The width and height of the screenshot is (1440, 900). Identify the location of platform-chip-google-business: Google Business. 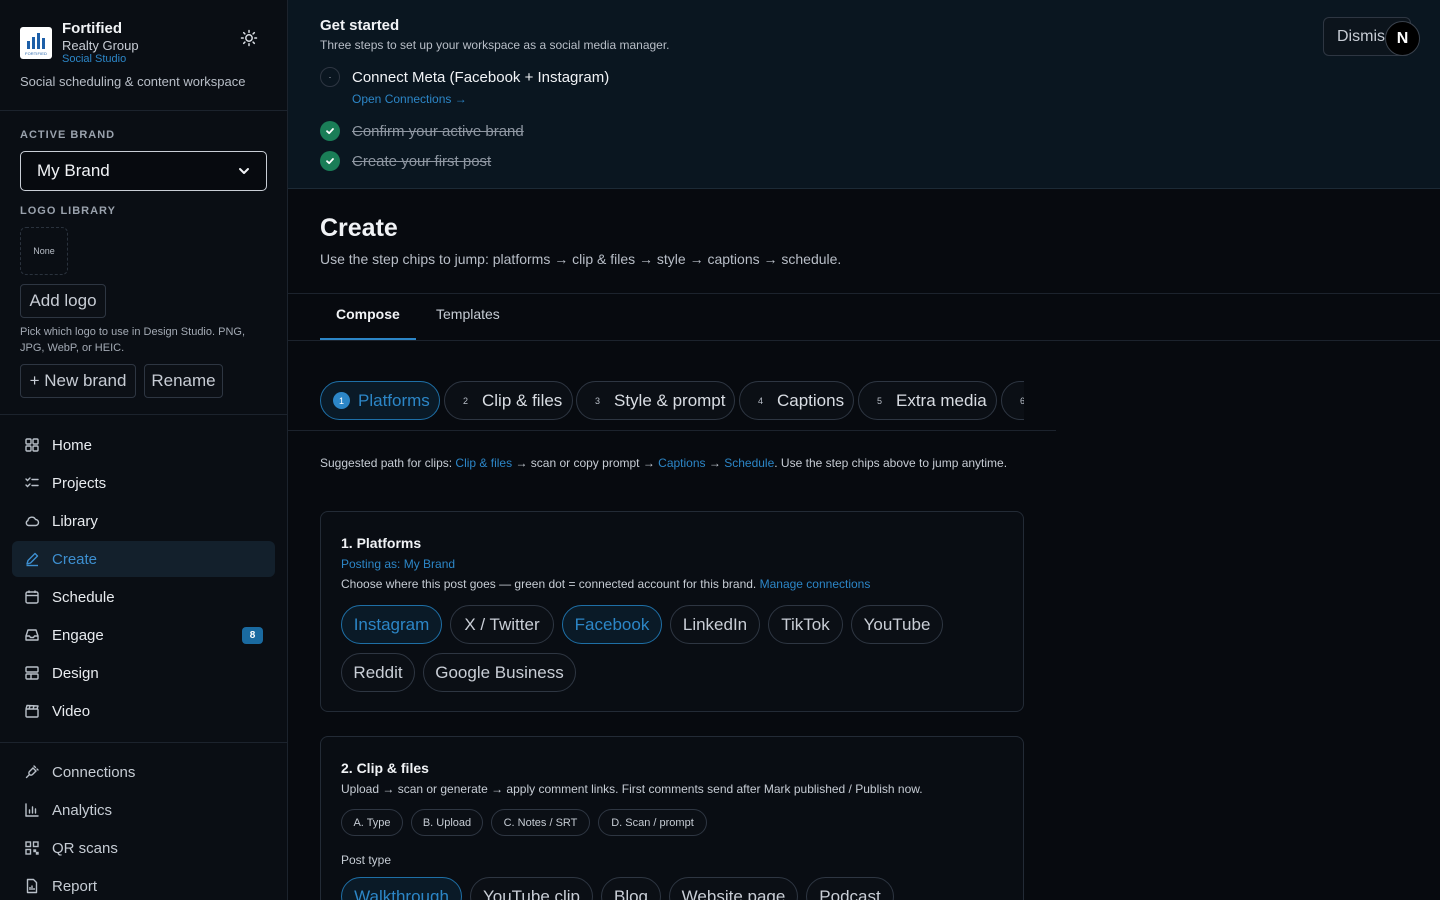
(499, 672).